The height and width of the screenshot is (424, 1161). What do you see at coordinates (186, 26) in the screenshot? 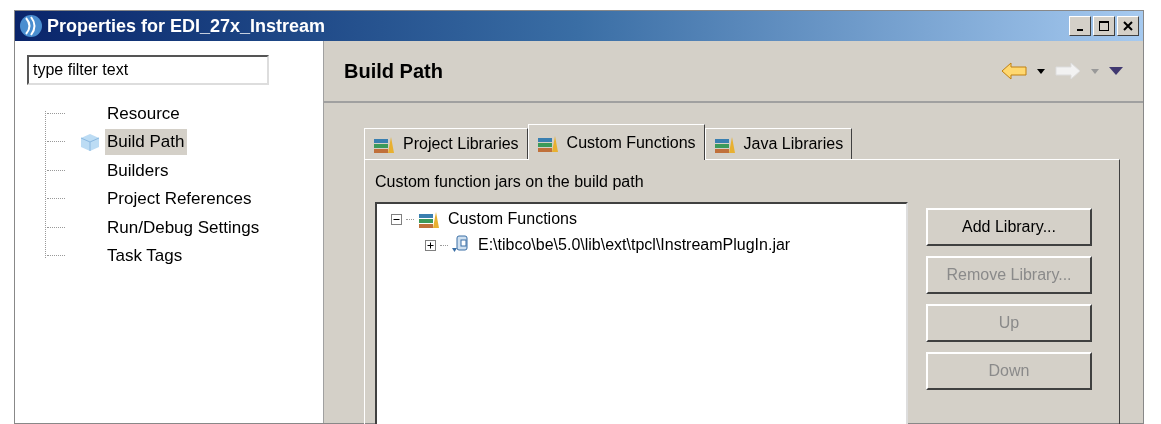
I see `window-title: Properties for EDI_27x_Instream` at bounding box center [186, 26].